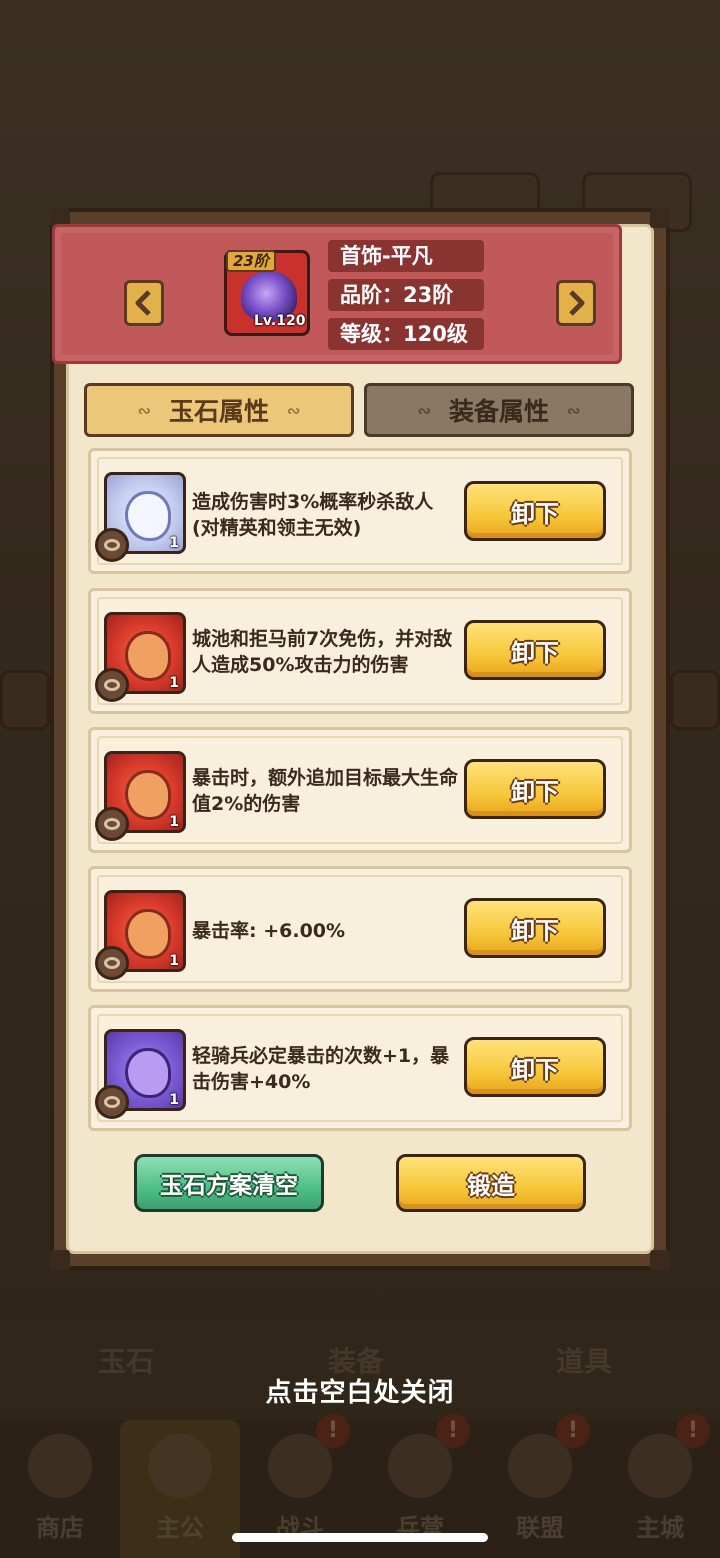 Image resolution: width=720 pixels, height=1558 pixels. What do you see at coordinates (360, 1393) in the screenshot?
I see `close-hint: 点击空白处关闭` at bounding box center [360, 1393].